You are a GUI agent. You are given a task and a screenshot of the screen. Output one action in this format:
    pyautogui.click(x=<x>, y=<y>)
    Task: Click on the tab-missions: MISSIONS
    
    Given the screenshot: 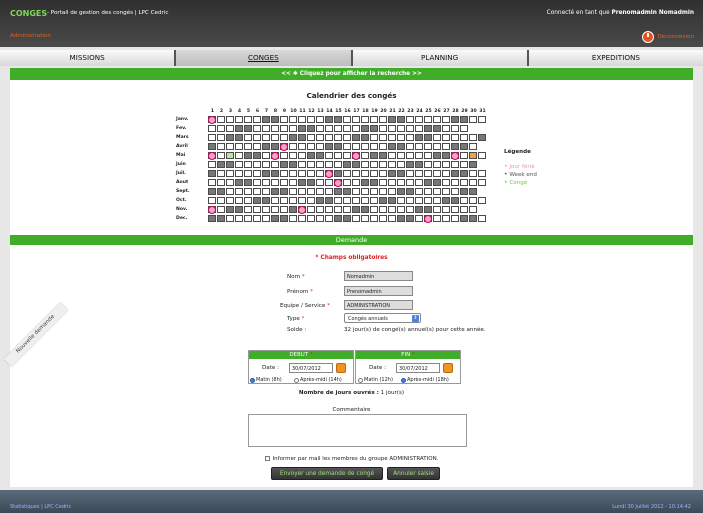 What is the action you would take?
    pyautogui.click(x=87, y=58)
    